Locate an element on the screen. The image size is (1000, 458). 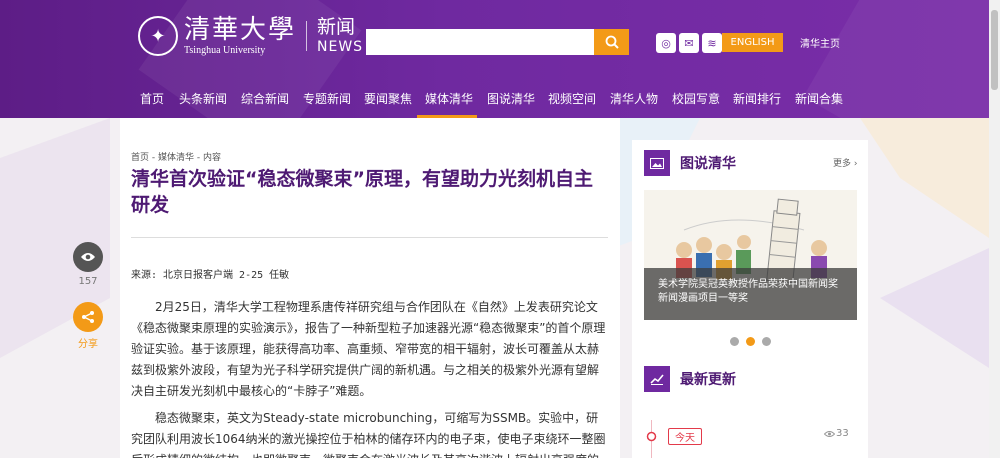
views-count: 157 is located at coordinates (88, 281).